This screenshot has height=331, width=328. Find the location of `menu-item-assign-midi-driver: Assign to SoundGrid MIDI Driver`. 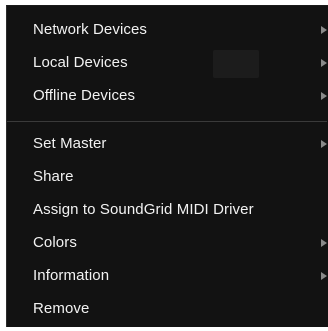

menu-item-assign-midi-driver: Assign to SoundGrid MIDI Driver is located at coordinates (167, 210).